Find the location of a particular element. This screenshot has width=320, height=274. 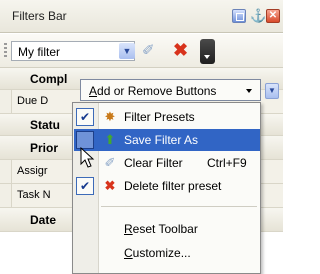

pin-icon: ⚓ is located at coordinates (257, 16).